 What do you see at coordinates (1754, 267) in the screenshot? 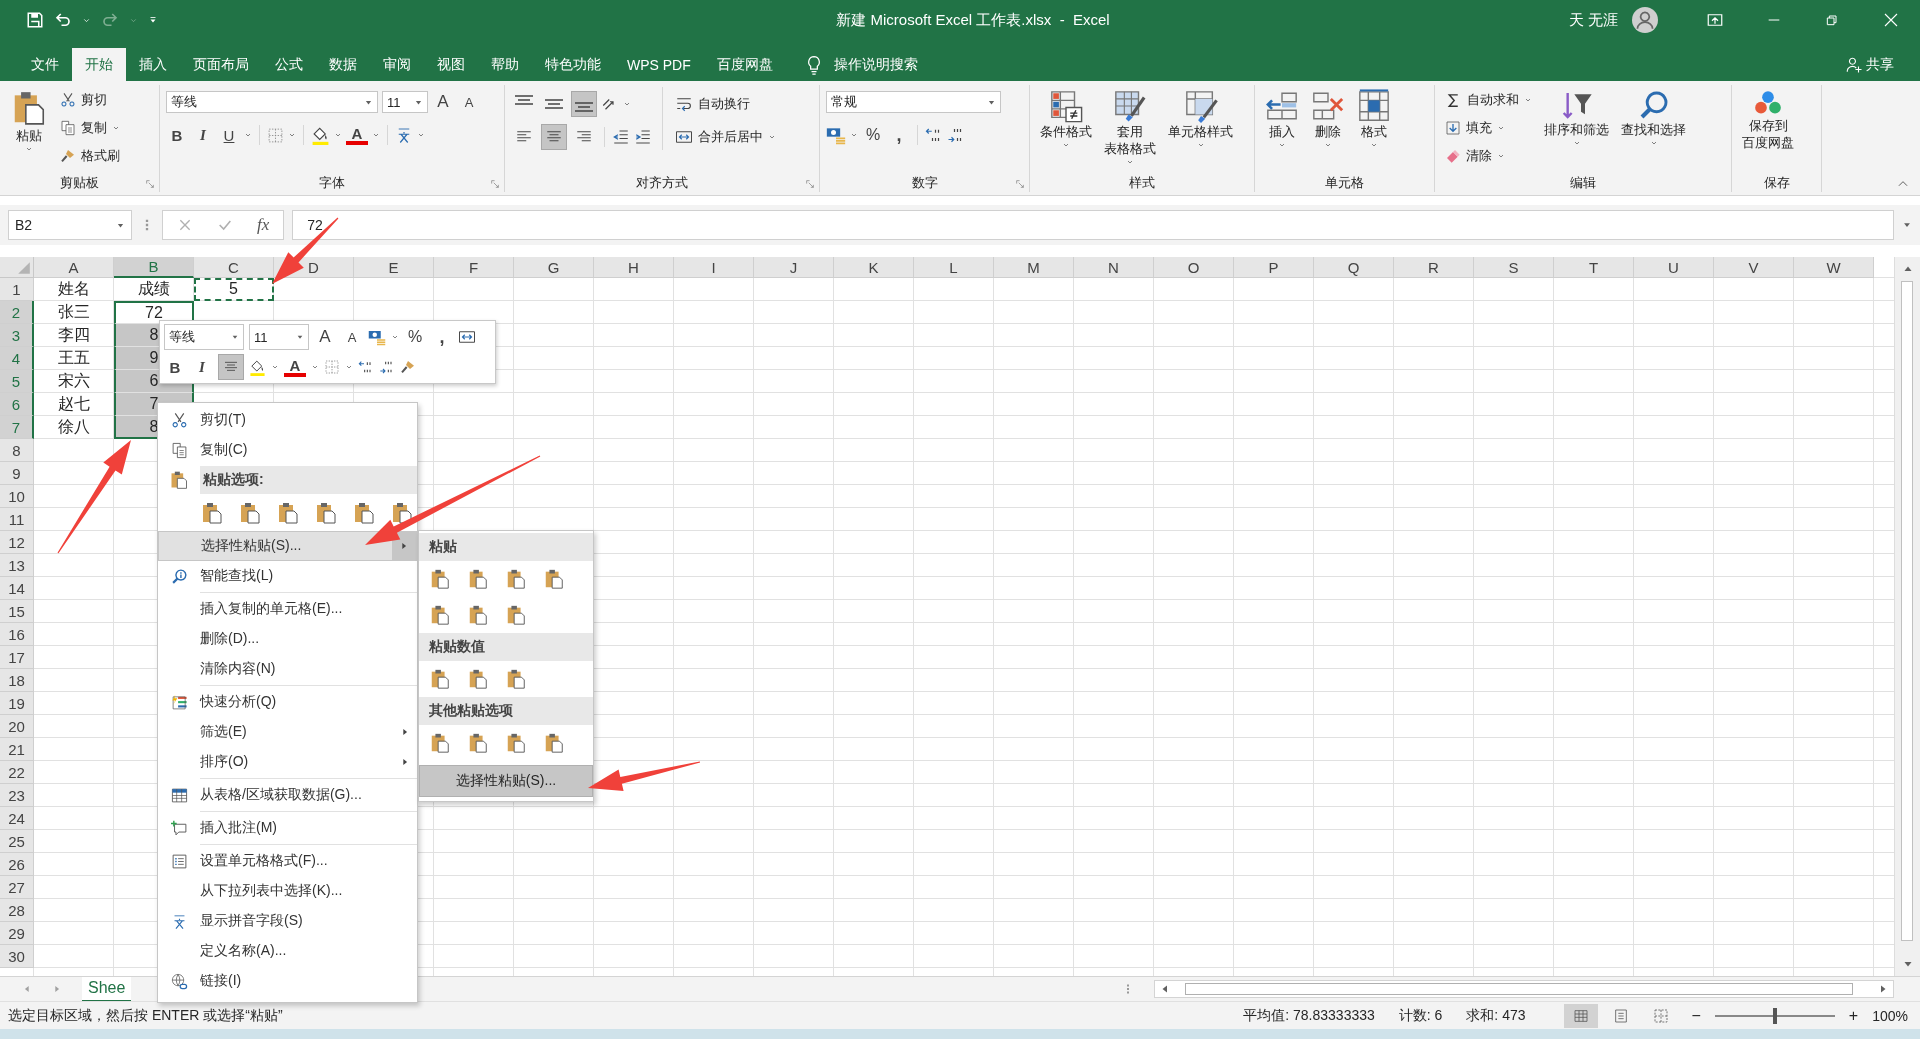
I see `column-header: V` at bounding box center [1754, 267].